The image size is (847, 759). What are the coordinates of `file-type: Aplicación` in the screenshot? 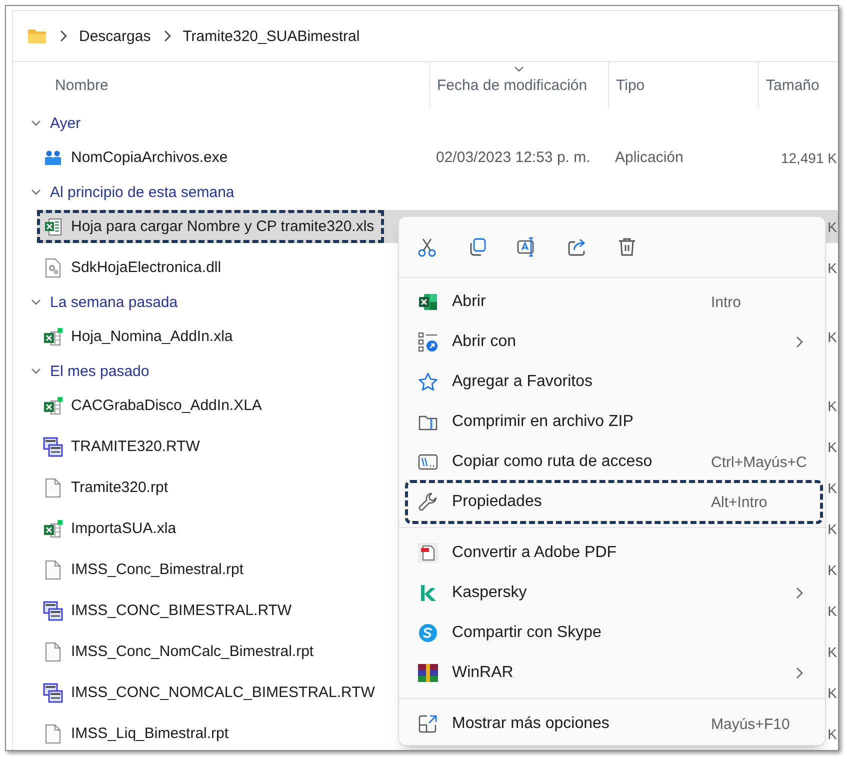 It's located at (649, 157).